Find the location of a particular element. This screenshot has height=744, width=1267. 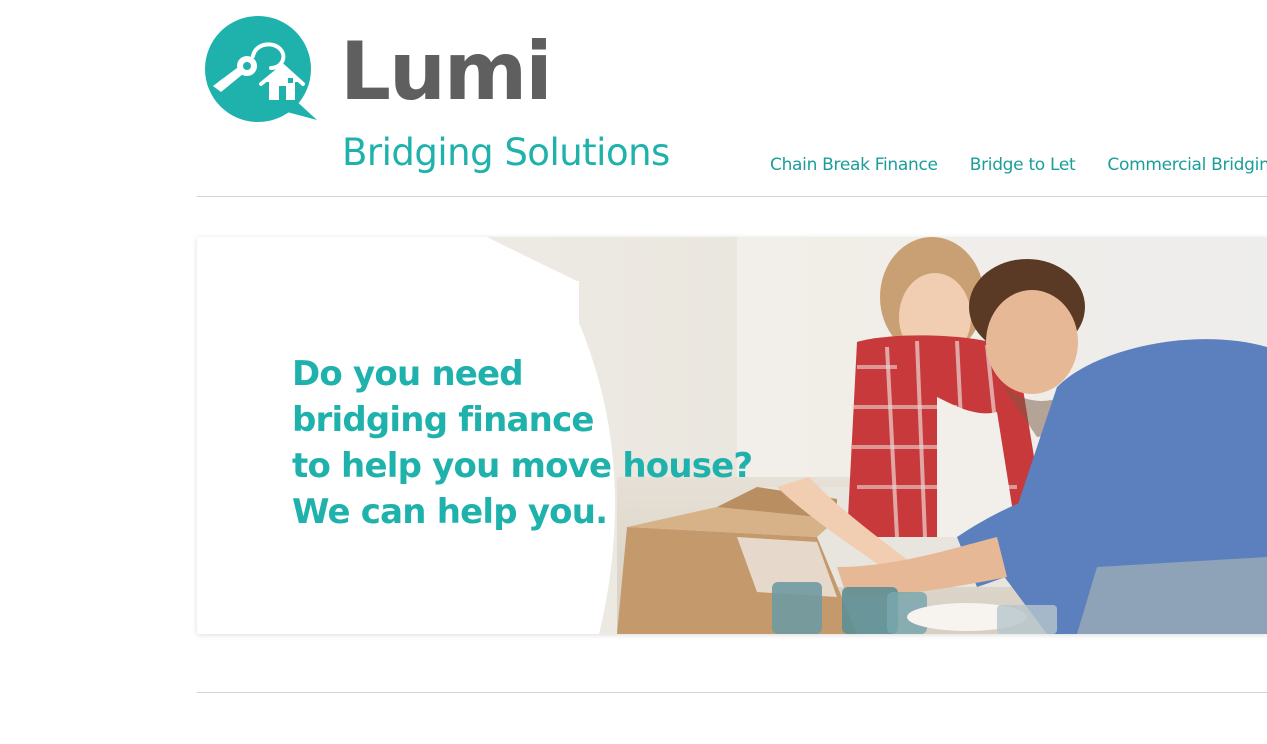

nav-link-bridge-to-let: Bridge to Let is located at coordinates (1023, 165).